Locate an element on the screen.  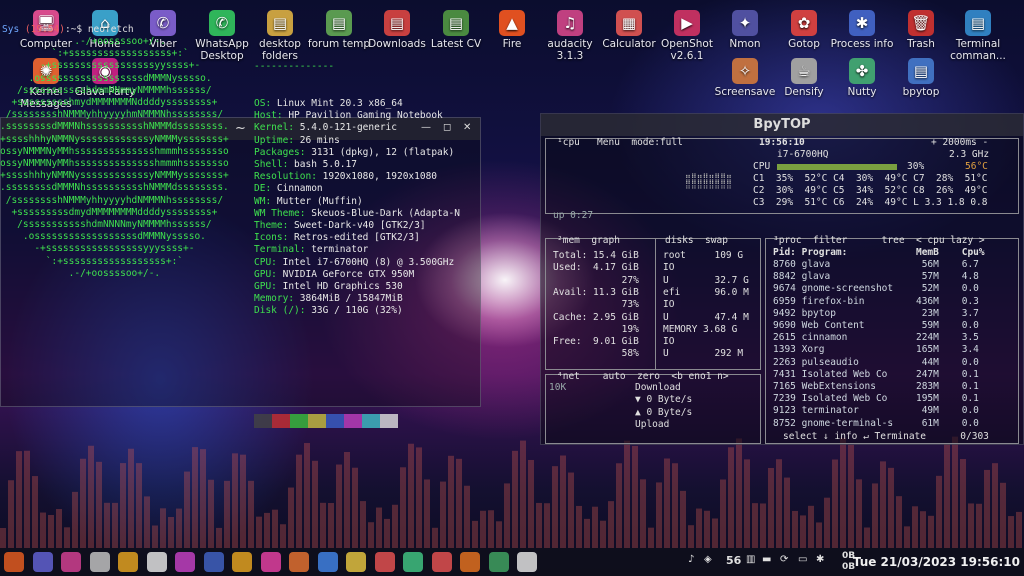
desktop-icon-nmon: ✦ Nmon is located at coordinates (745, 30).